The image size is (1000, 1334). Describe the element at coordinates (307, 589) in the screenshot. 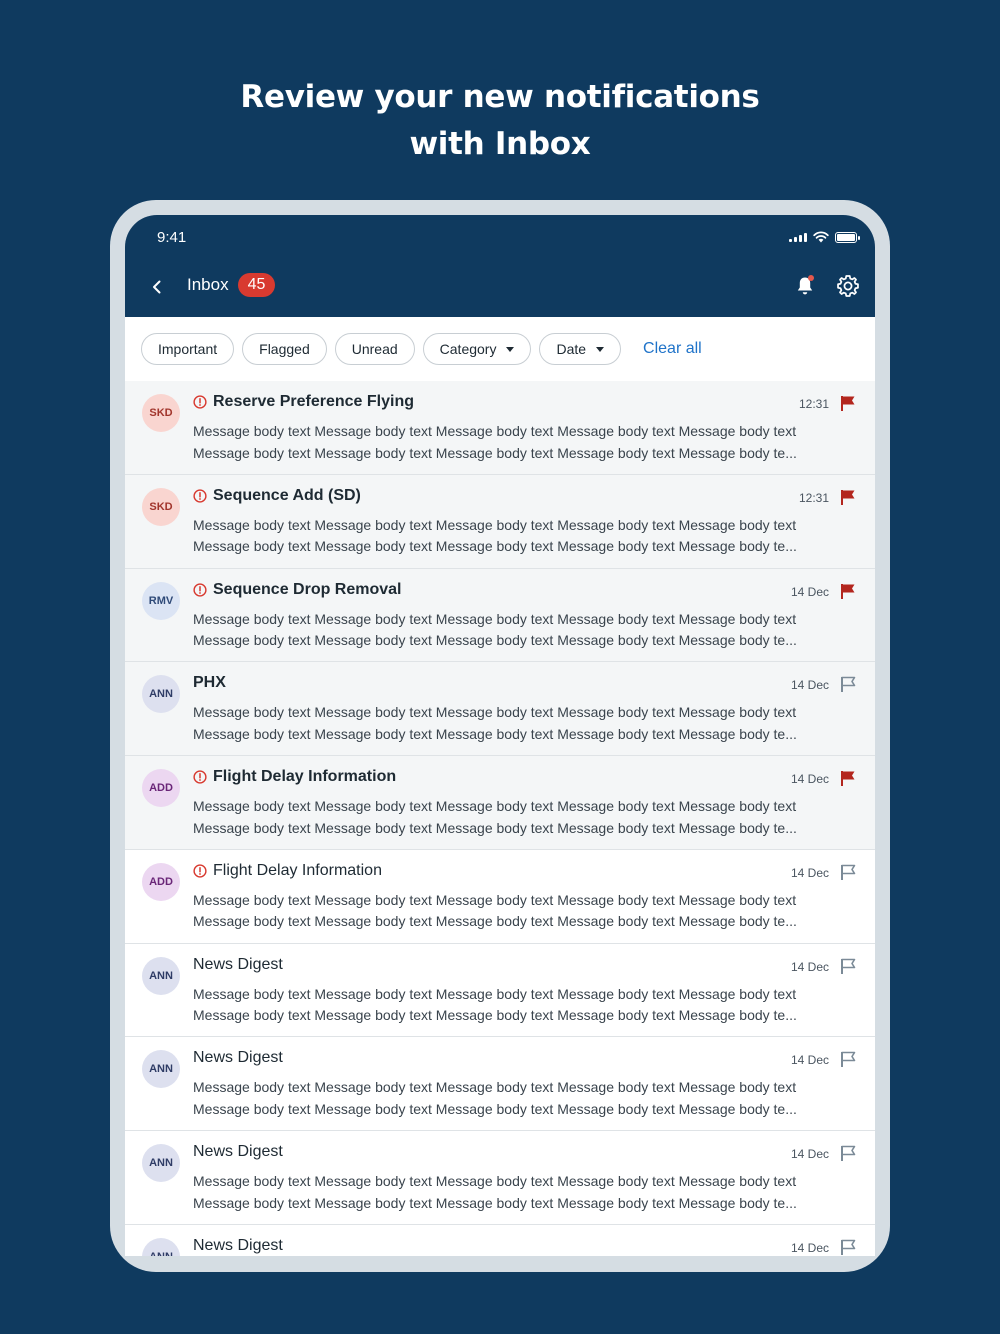

I see `message-title-text: Sequence Drop Removal` at that location.